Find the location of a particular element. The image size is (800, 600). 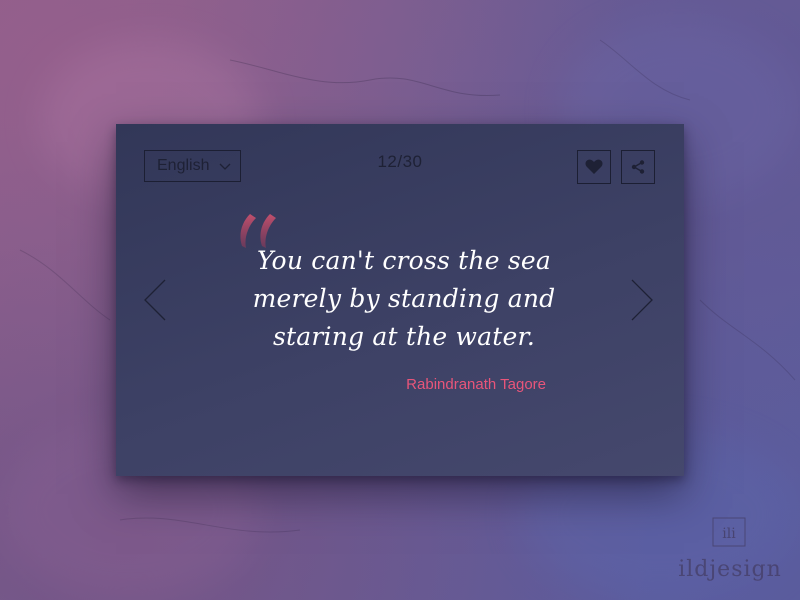

heart-icon is located at coordinates (594, 166).